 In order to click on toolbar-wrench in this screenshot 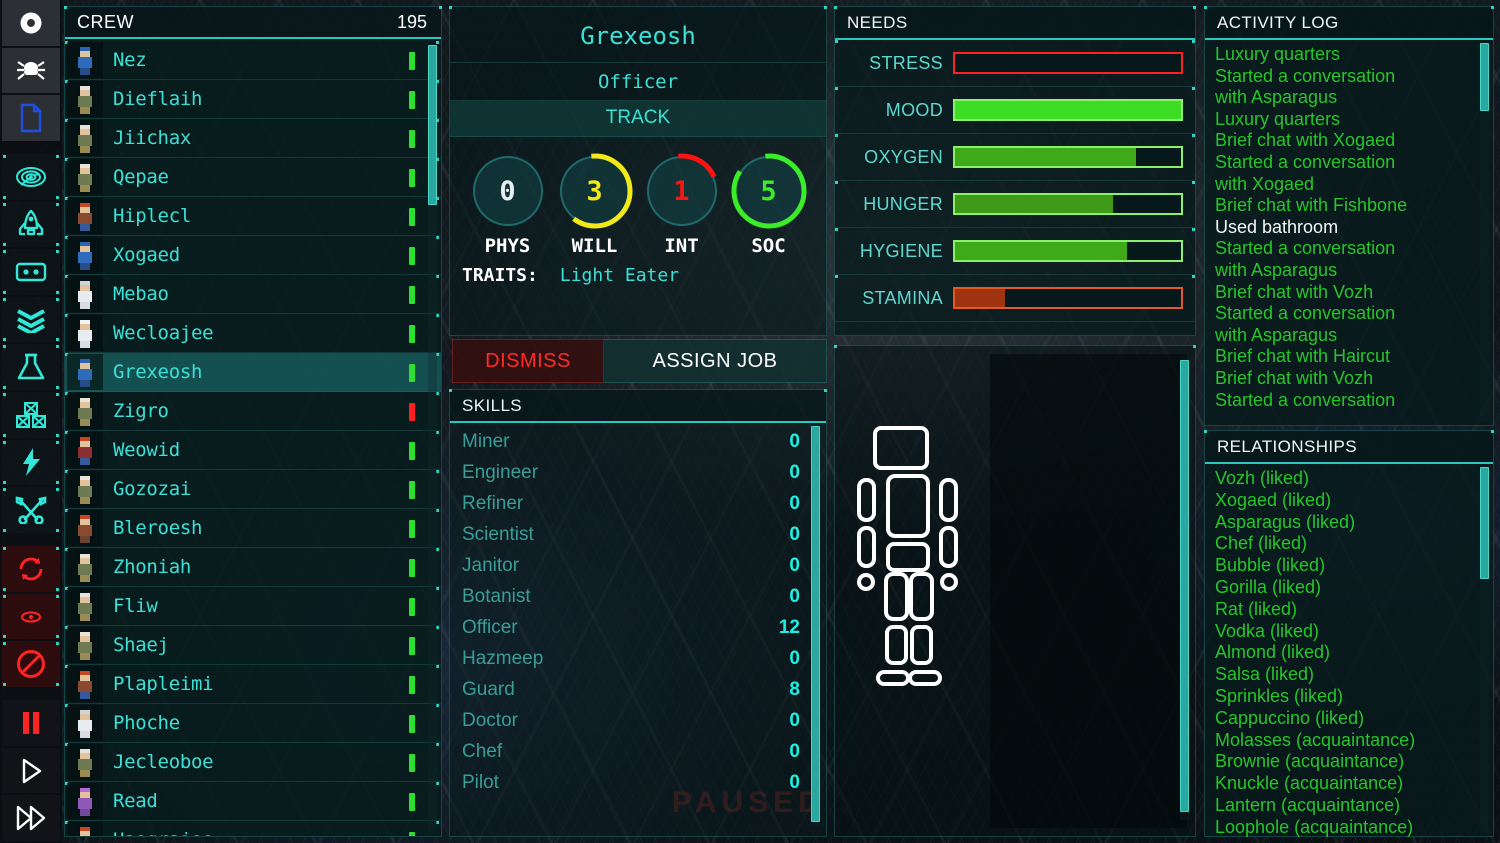, I will do `click(31, 510)`.